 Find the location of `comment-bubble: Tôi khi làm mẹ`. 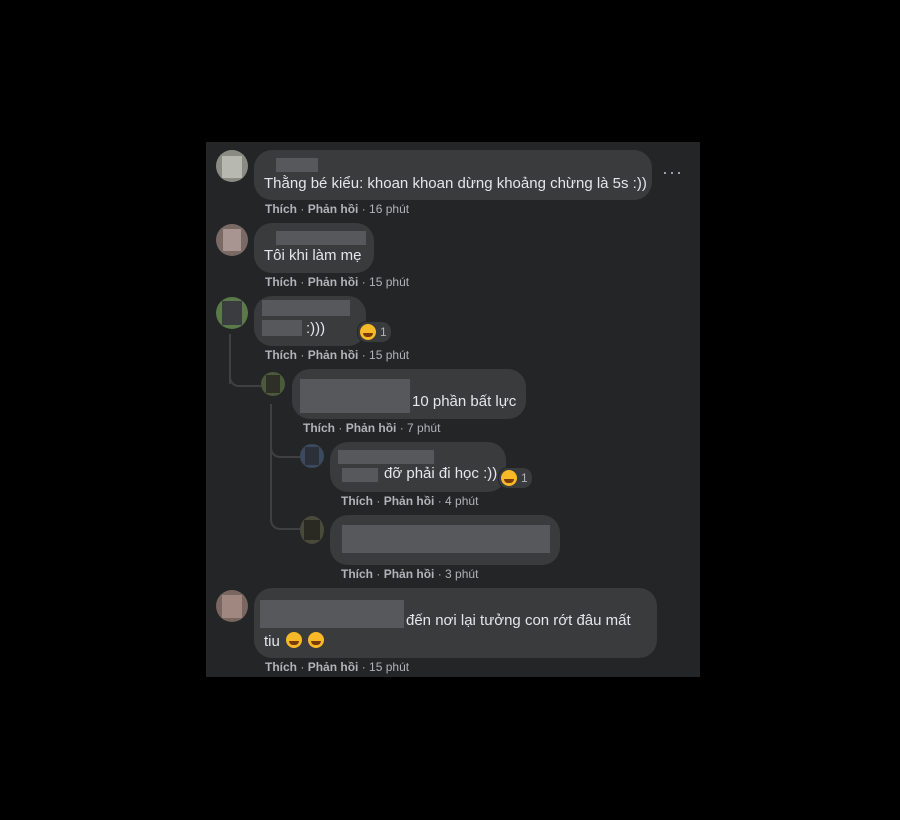

comment-bubble: Tôi khi làm mẹ is located at coordinates (314, 248).